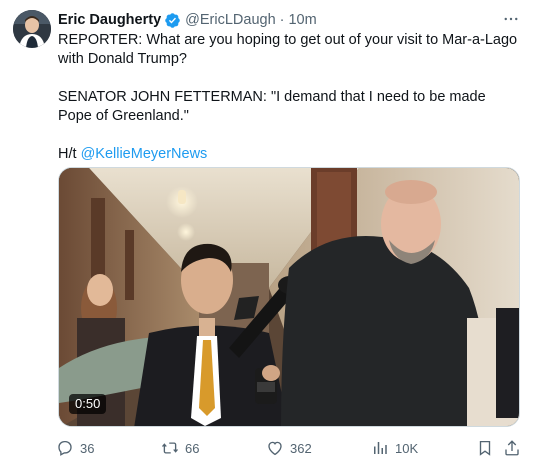  Describe the element at coordinates (144, 154) in the screenshot. I see `mention-link: @KellieMeyerNews` at that location.